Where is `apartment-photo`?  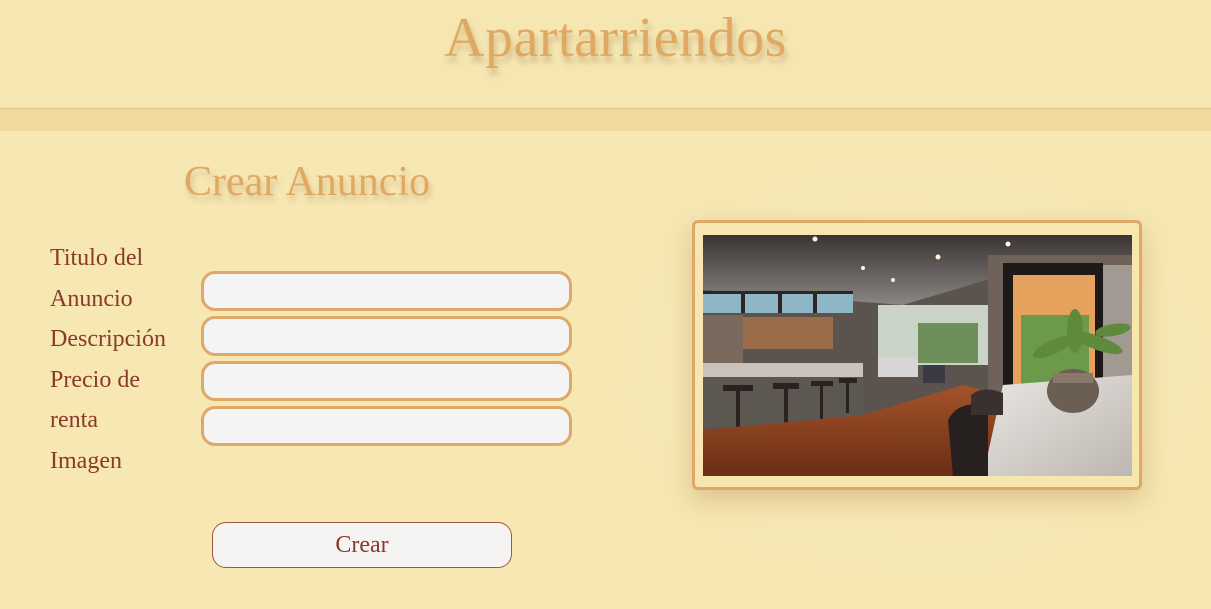
apartment-photo is located at coordinates (917, 355).